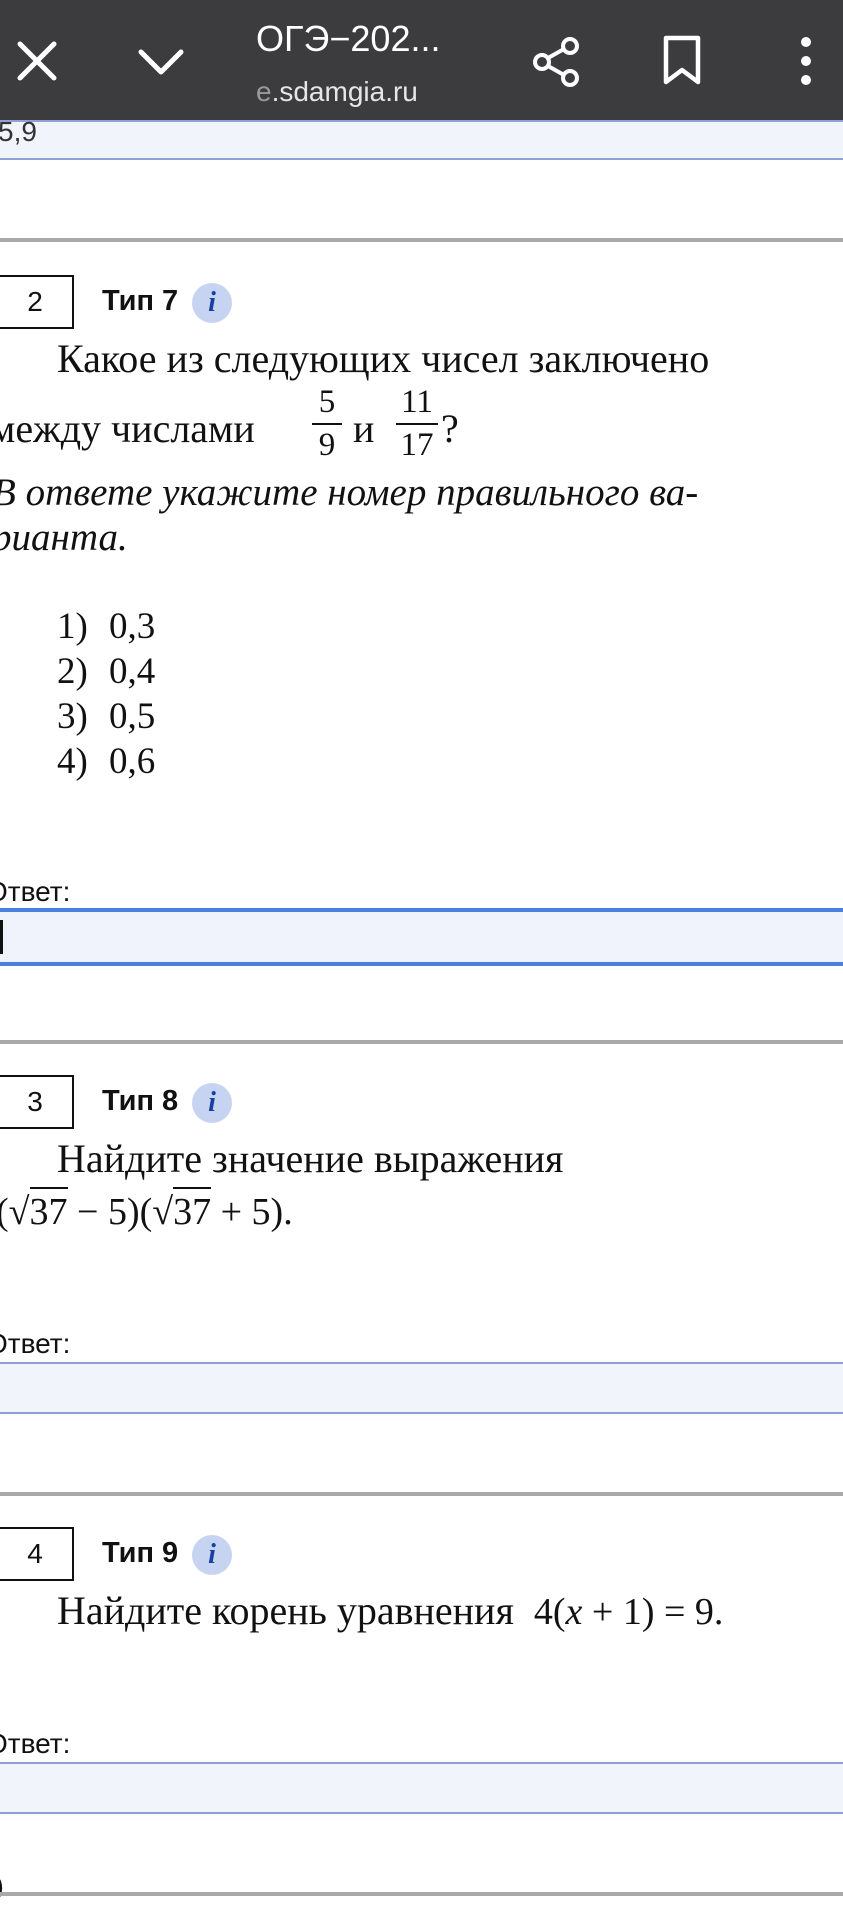  What do you see at coordinates (574, 1612) in the screenshot?
I see `equation-variable: x` at bounding box center [574, 1612].